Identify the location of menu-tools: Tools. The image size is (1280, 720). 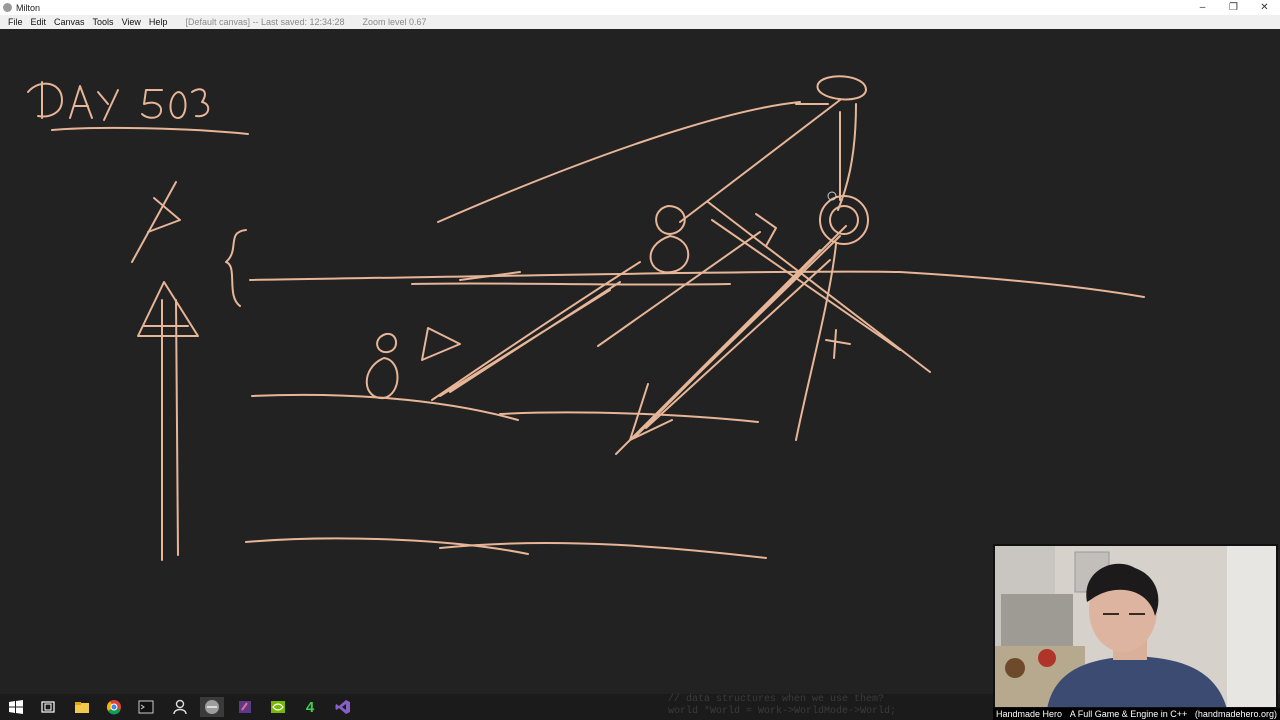
(103, 22).